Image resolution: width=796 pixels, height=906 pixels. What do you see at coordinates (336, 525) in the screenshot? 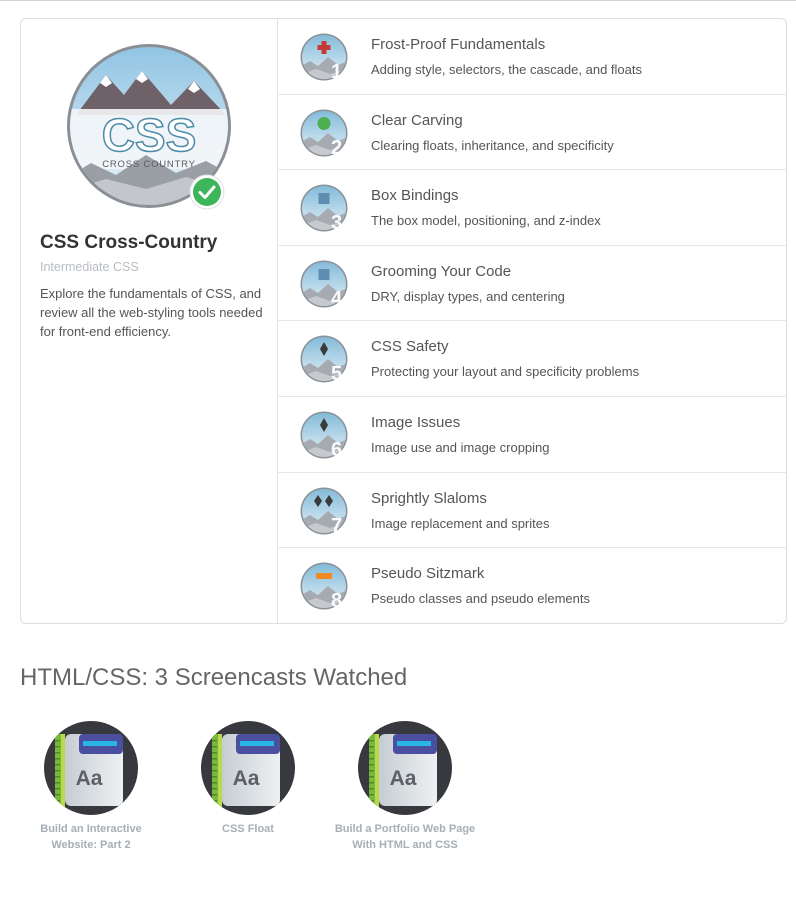
I see `level-number: 7` at bounding box center [336, 525].